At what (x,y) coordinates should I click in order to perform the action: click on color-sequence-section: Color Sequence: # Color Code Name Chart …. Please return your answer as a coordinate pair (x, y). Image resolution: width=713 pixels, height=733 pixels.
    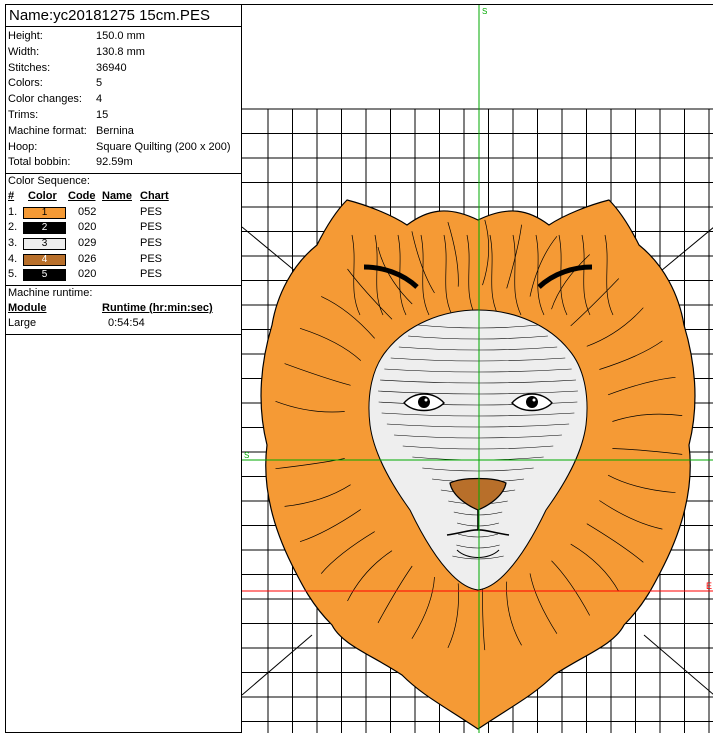
    Looking at the image, I should click on (123, 230).